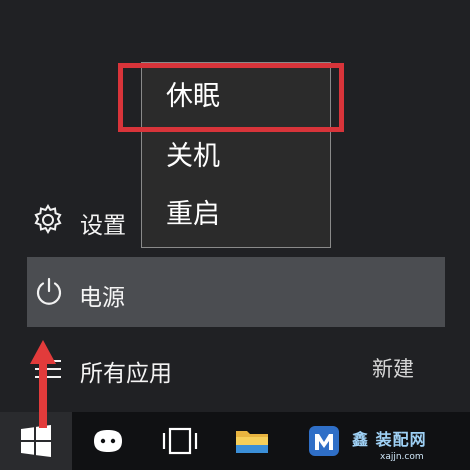 This screenshot has width=470, height=470. I want to click on file-explorer-icon, so click(252, 442).